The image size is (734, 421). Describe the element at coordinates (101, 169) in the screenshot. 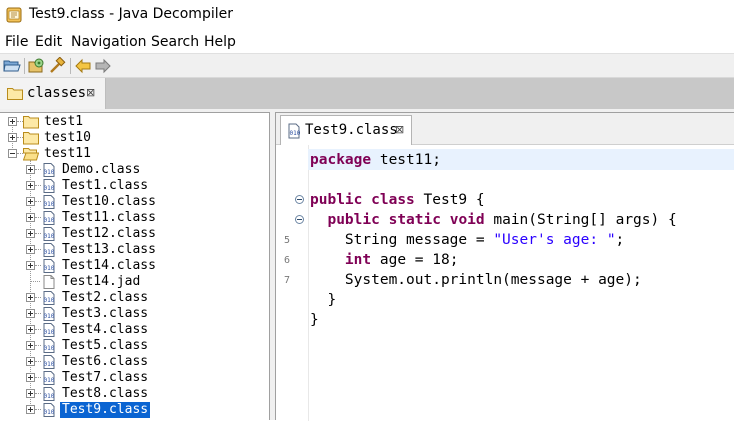

I see `tree-item-label: Demo.class` at that location.